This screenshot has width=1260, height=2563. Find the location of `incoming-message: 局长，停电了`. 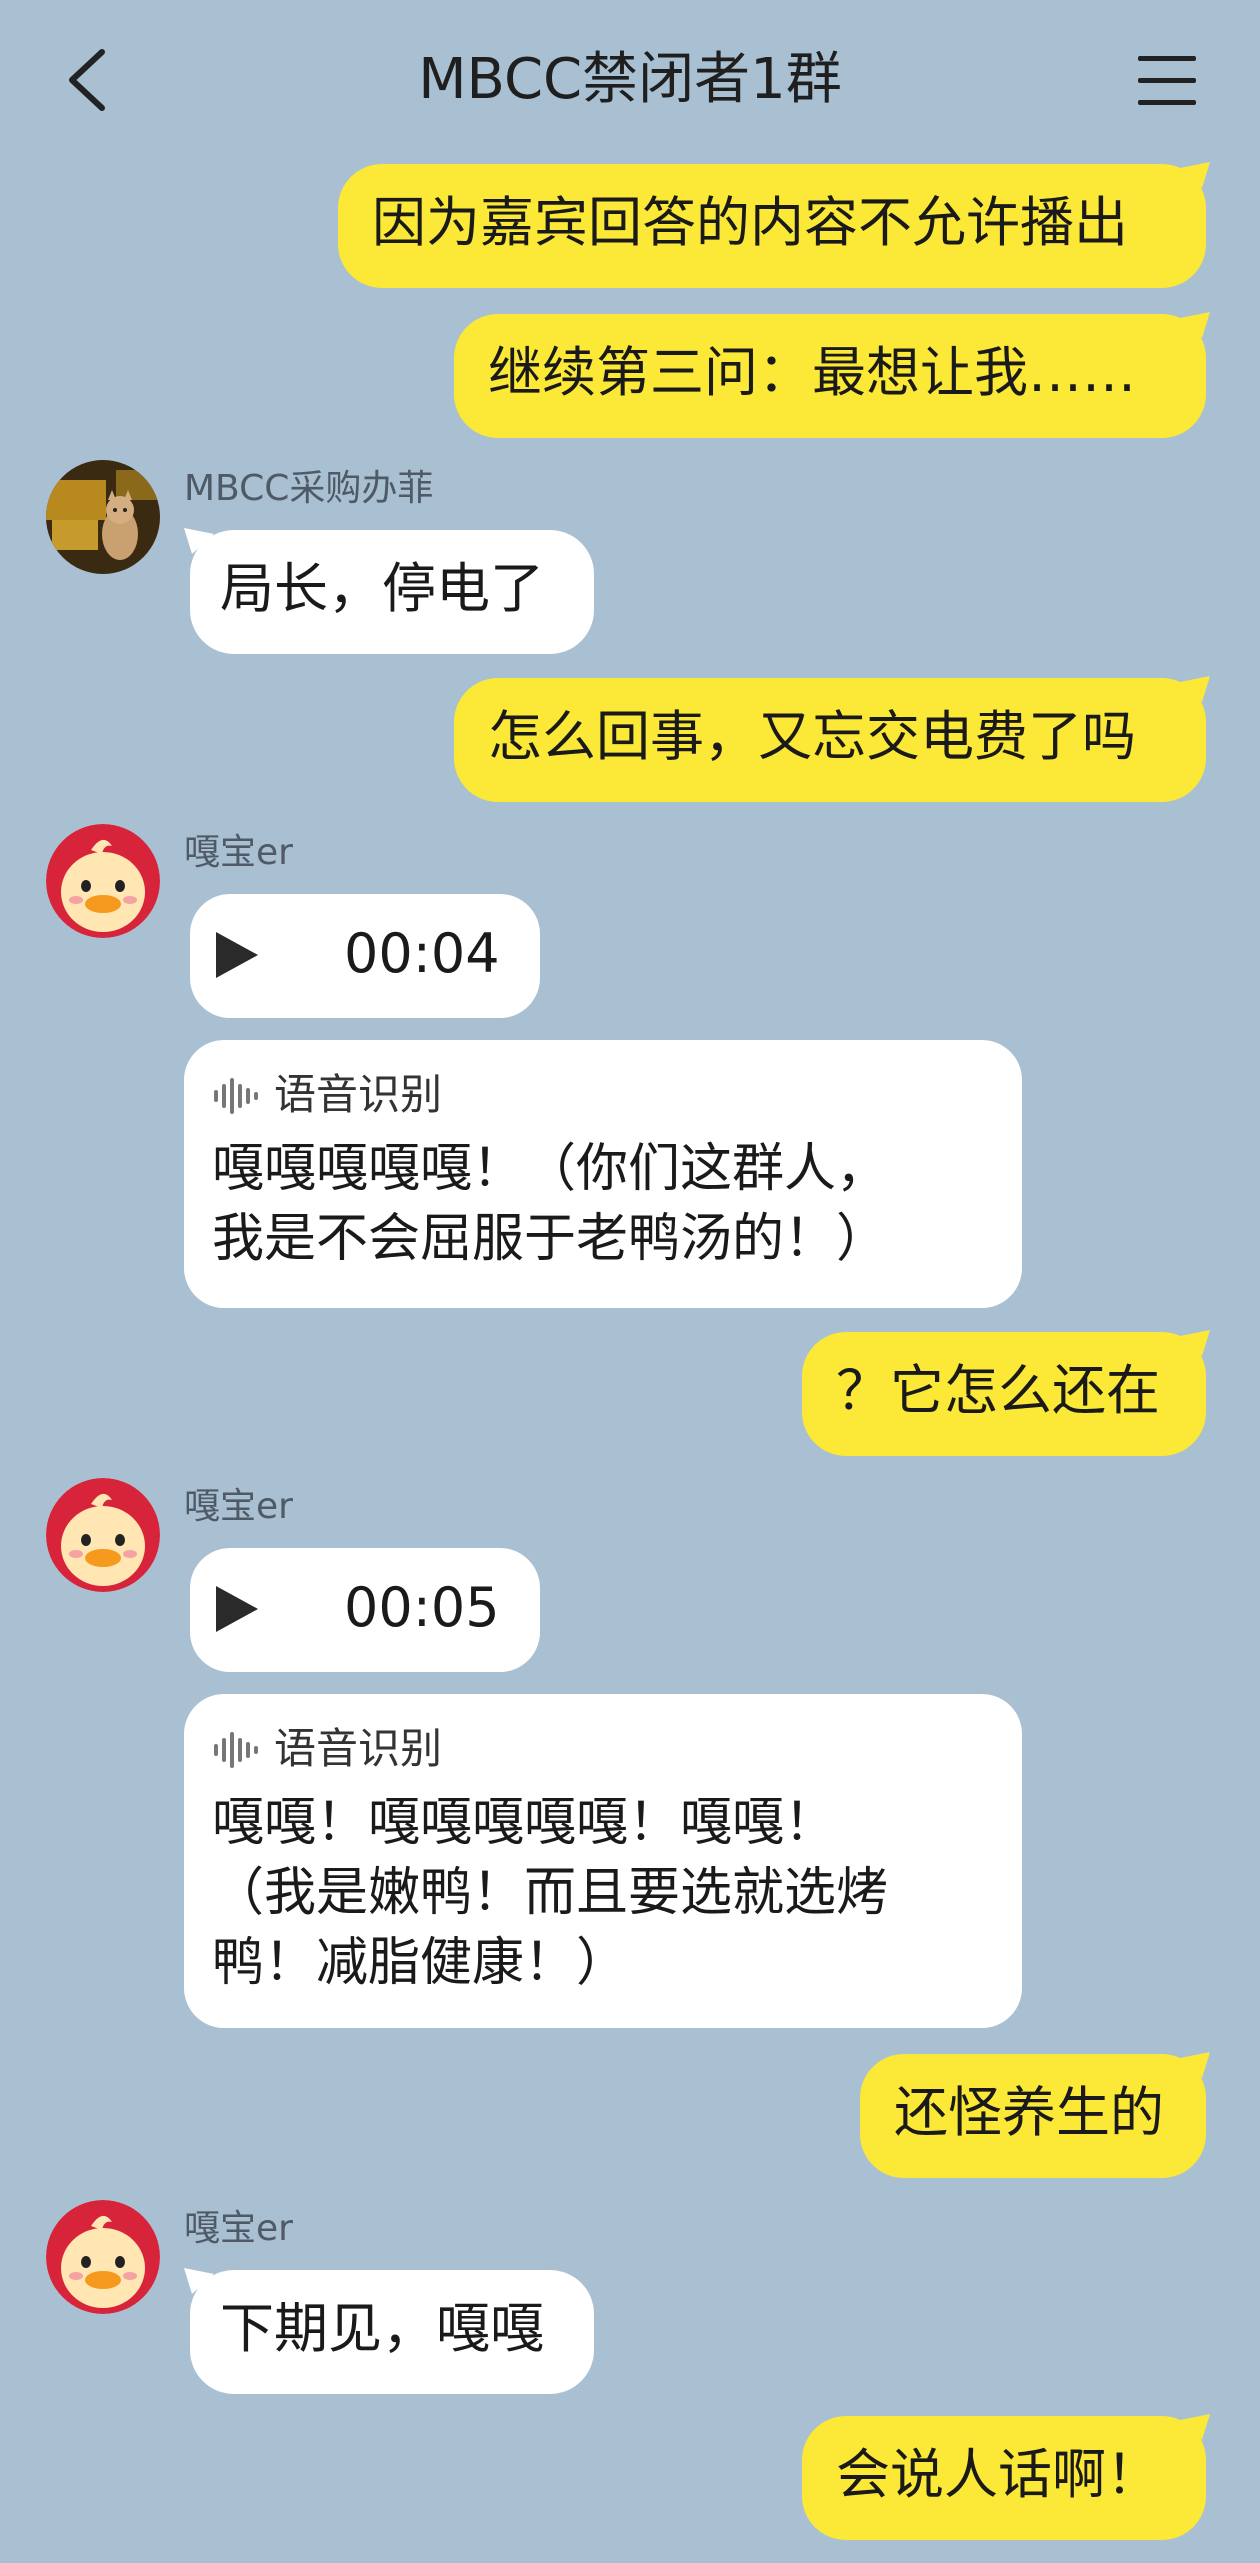

incoming-message: 局长，停电了 is located at coordinates (389, 591).